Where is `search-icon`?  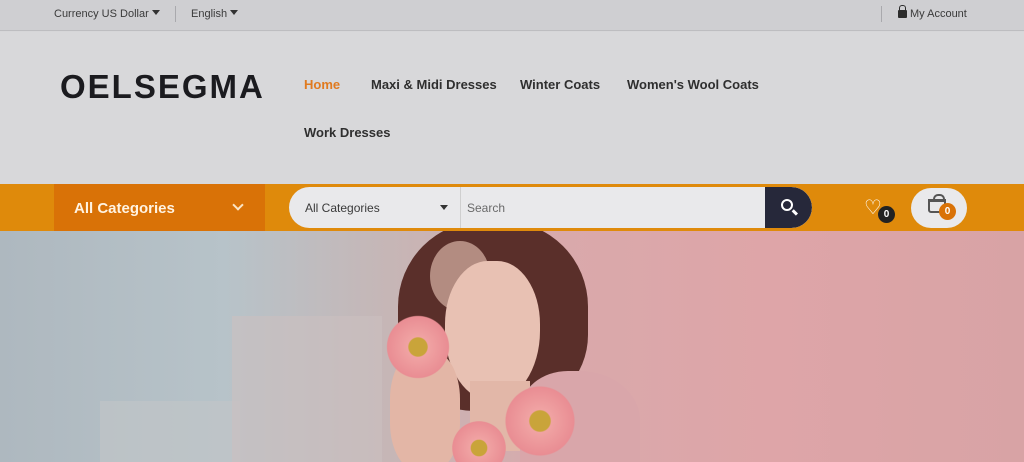
search-icon is located at coordinates (787, 205).